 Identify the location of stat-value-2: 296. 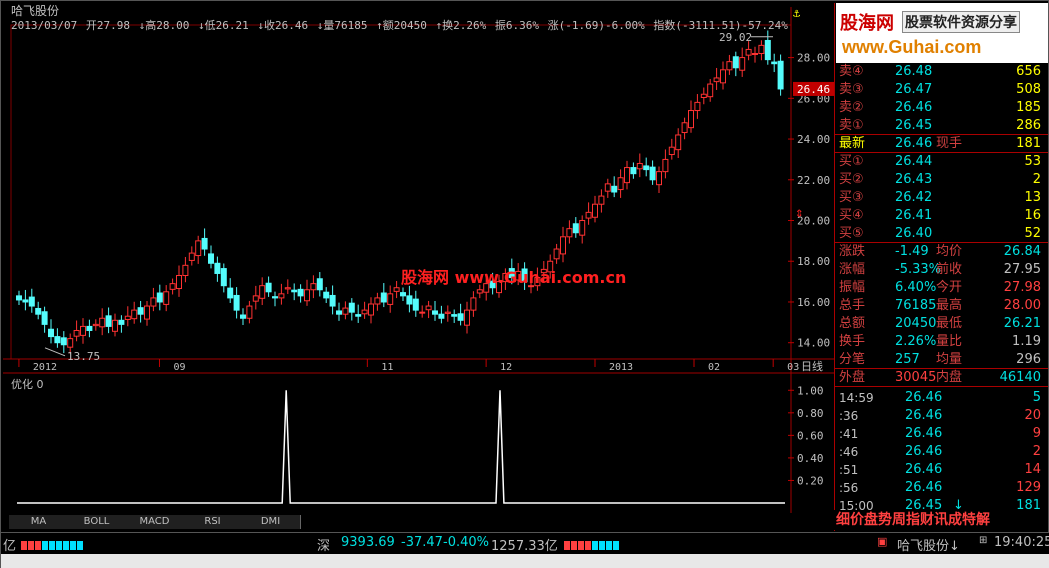
(1028, 359).